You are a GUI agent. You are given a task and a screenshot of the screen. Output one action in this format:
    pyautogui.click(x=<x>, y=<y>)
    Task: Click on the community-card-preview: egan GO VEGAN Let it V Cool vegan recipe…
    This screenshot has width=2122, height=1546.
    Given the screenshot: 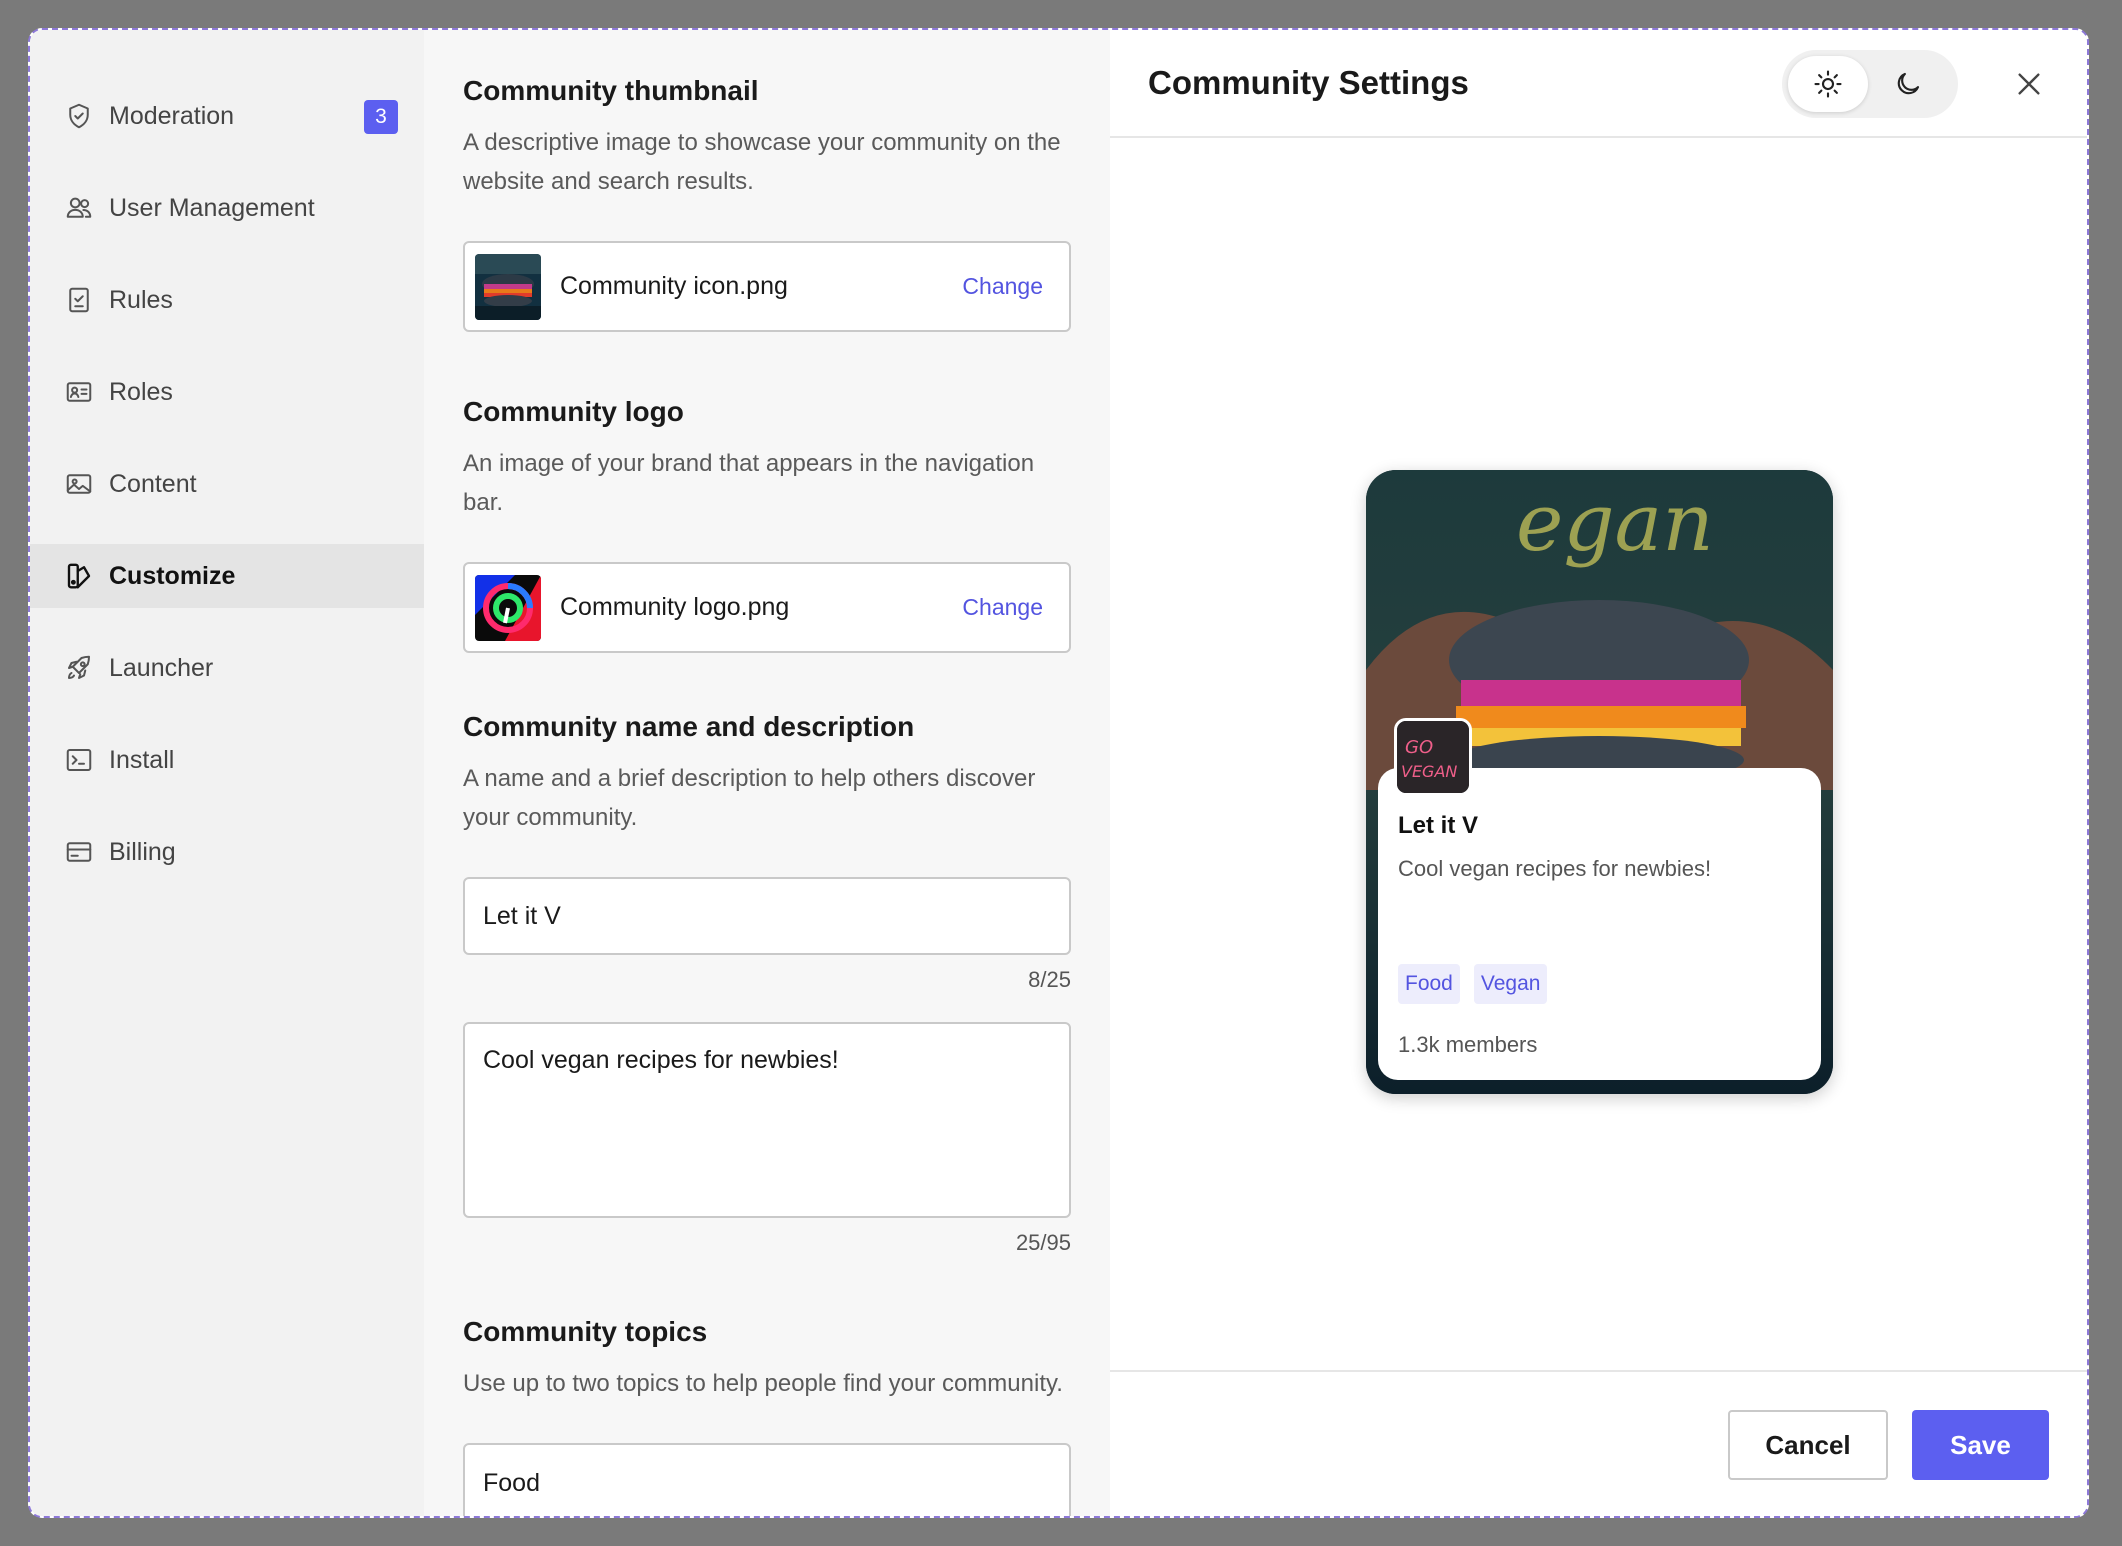 What is the action you would take?
    pyautogui.click(x=1599, y=782)
    